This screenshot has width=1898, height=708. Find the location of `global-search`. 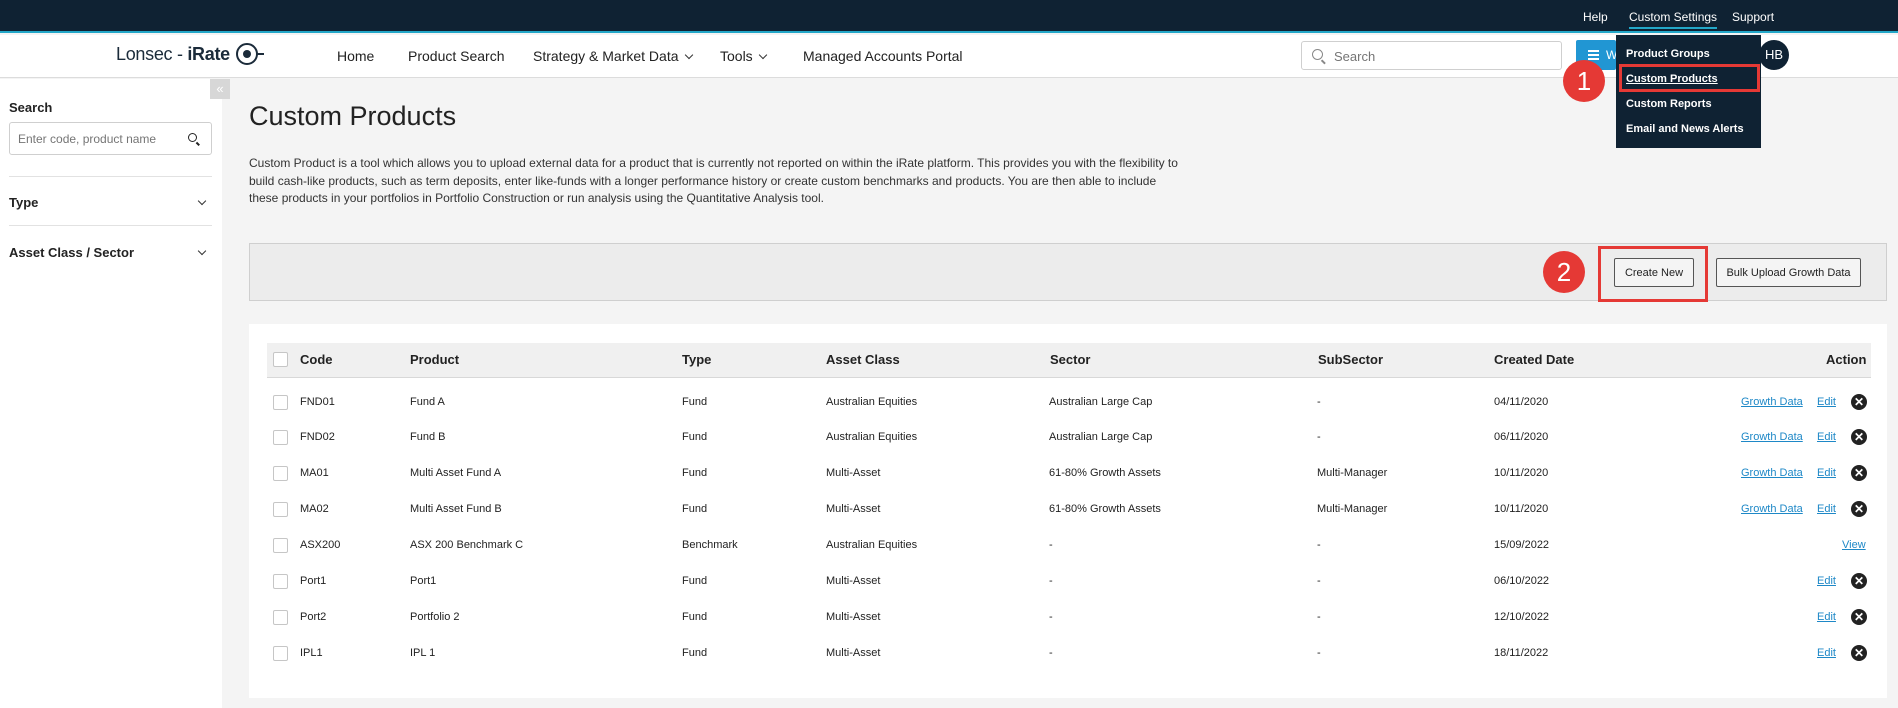

global-search is located at coordinates (1431, 55).